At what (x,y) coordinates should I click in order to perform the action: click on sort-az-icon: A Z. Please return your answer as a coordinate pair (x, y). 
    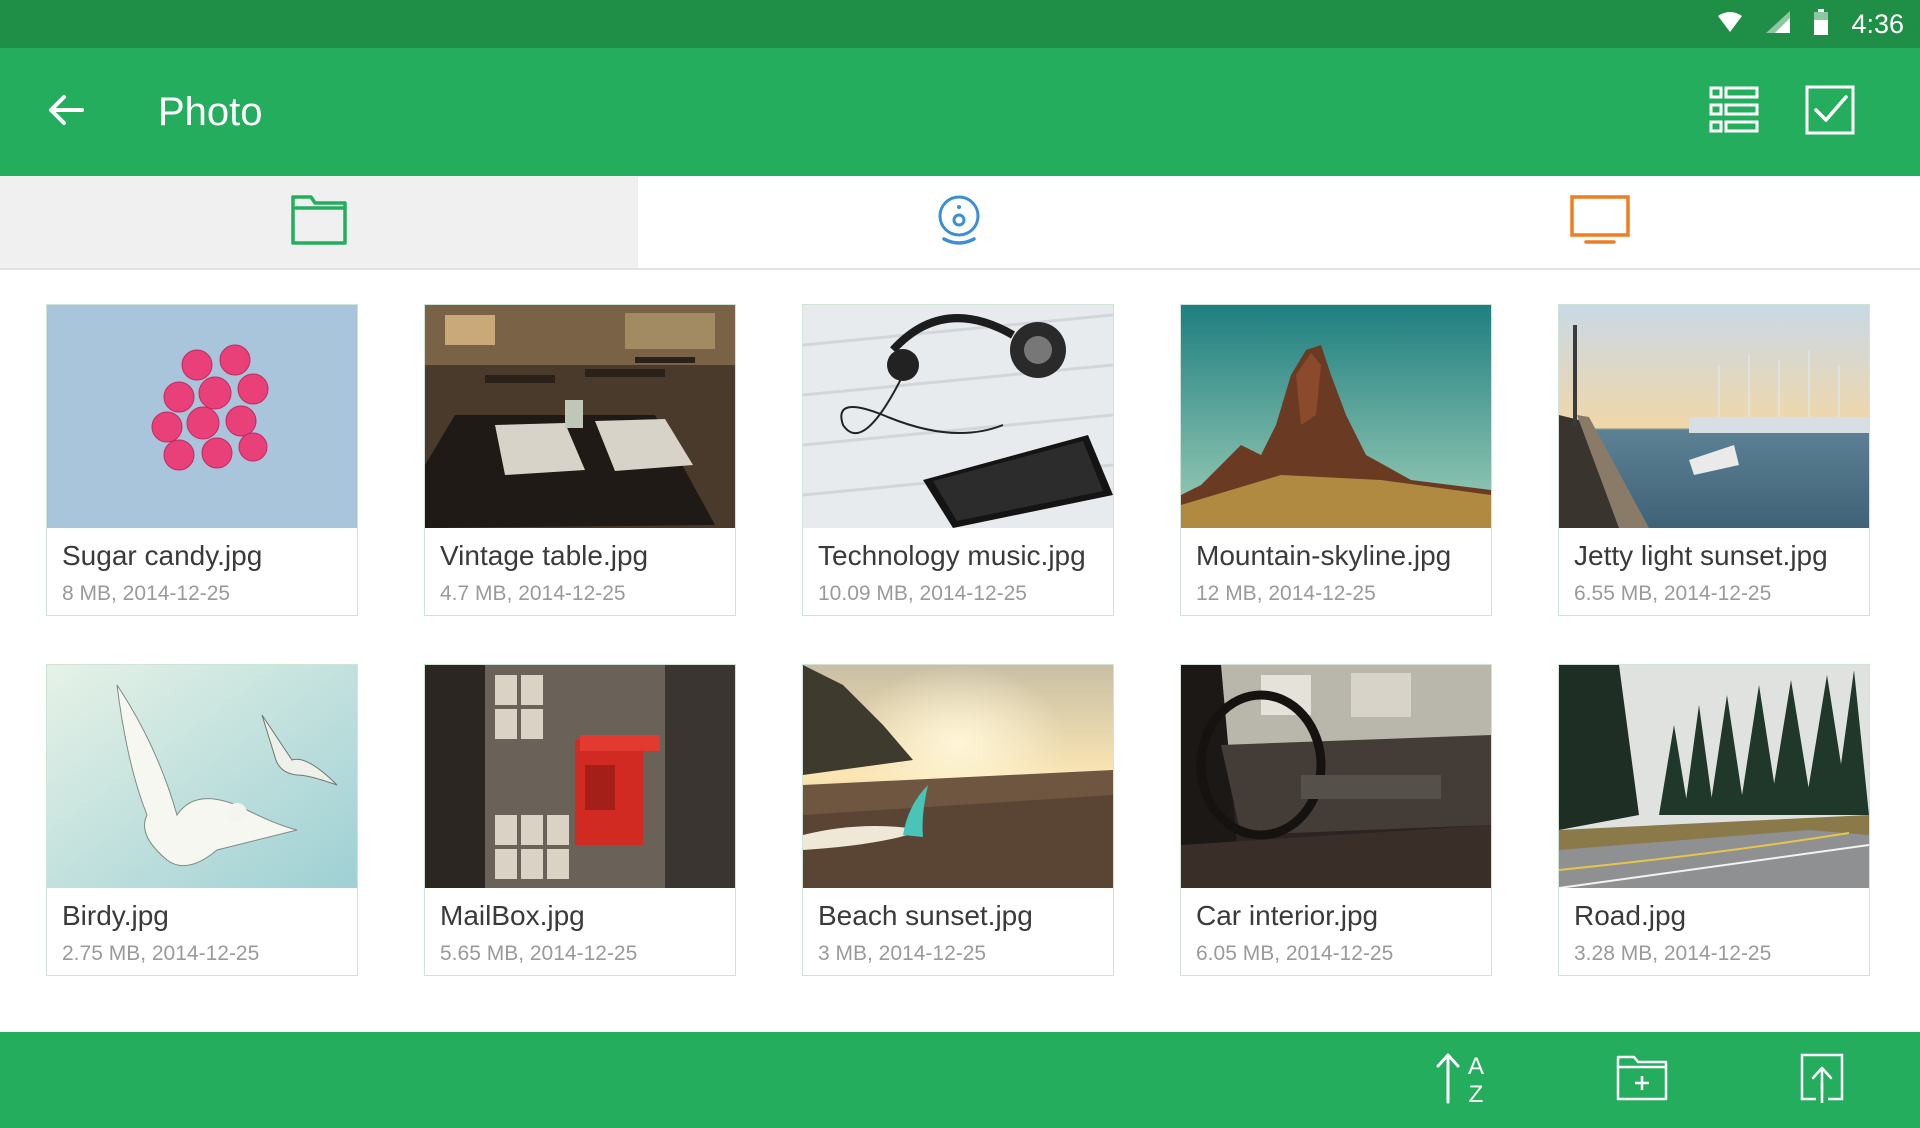
    Looking at the image, I should click on (1462, 1080).